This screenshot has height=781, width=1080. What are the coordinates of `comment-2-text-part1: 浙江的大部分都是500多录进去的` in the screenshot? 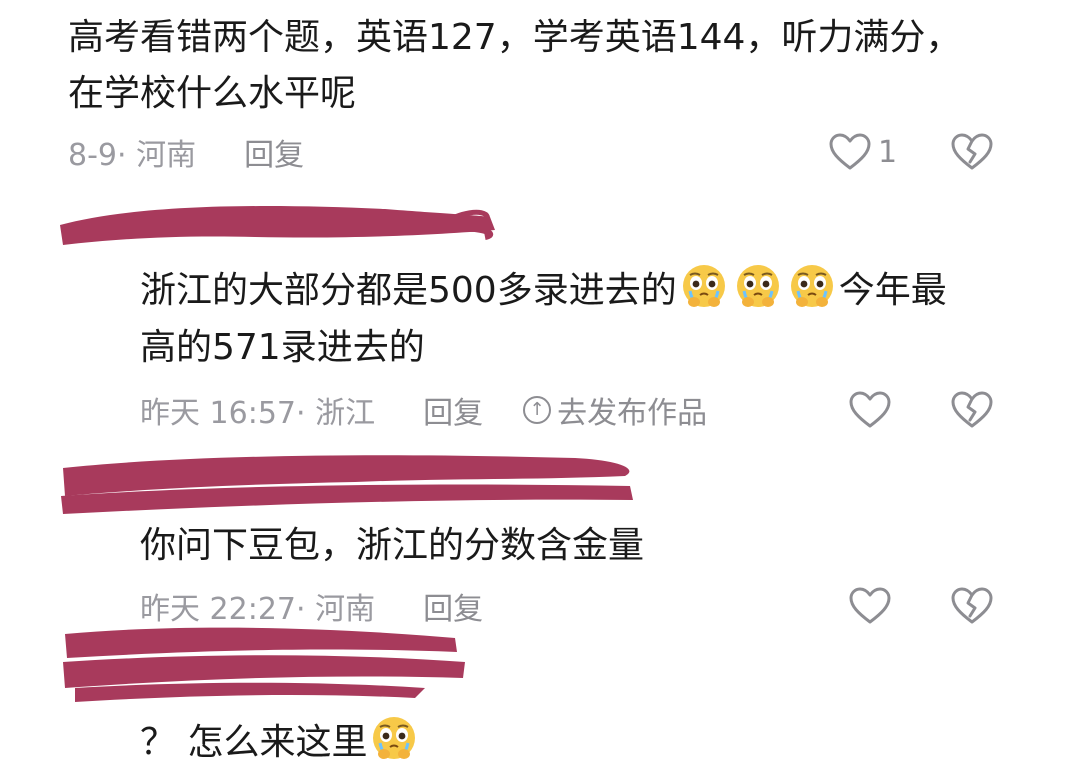 It's located at (408, 290).